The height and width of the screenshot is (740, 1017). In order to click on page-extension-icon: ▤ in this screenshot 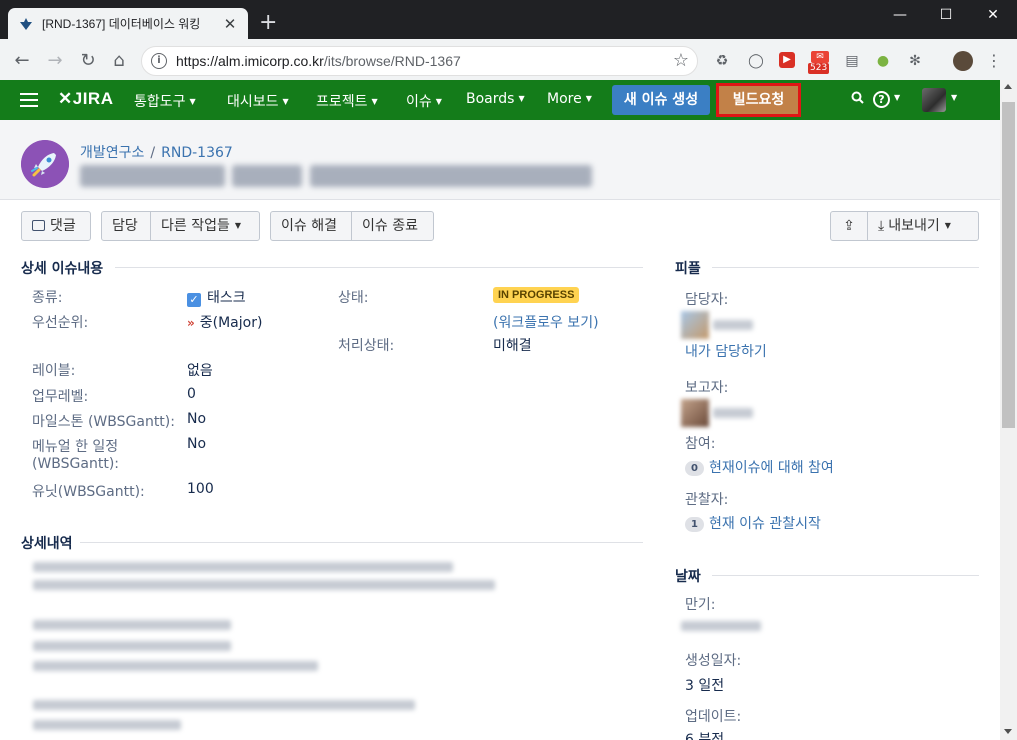, I will do `click(852, 61)`.